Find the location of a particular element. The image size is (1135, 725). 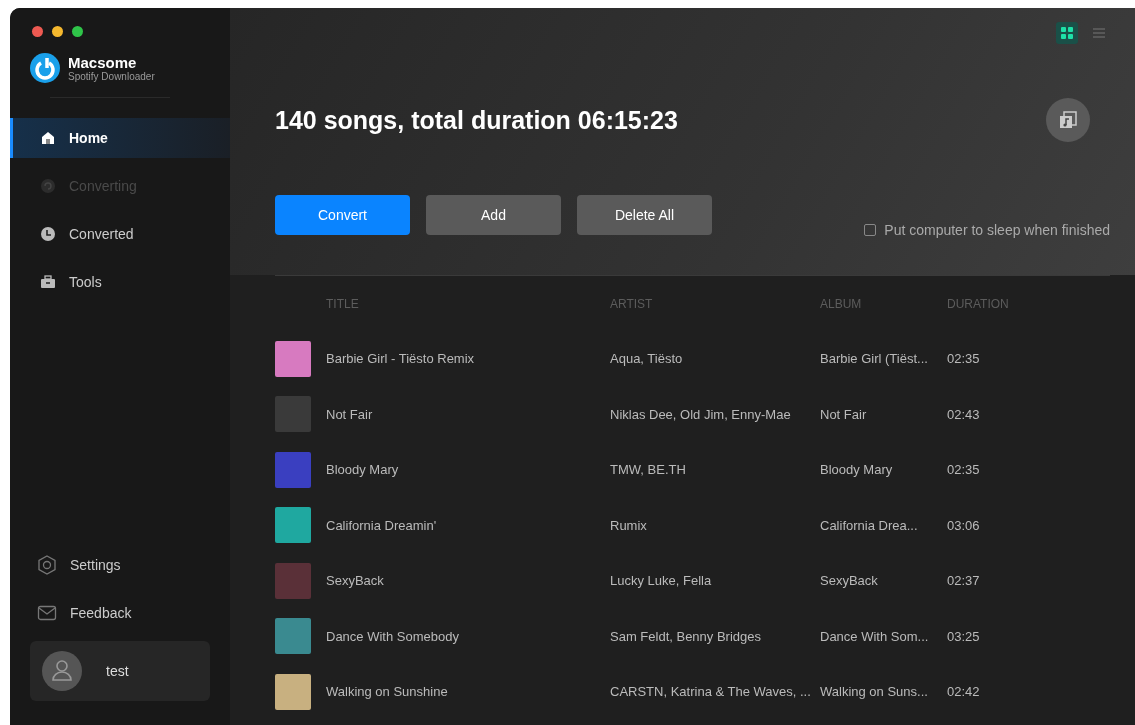

song-title: Walking on Sunshine is located at coordinates (387, 692).